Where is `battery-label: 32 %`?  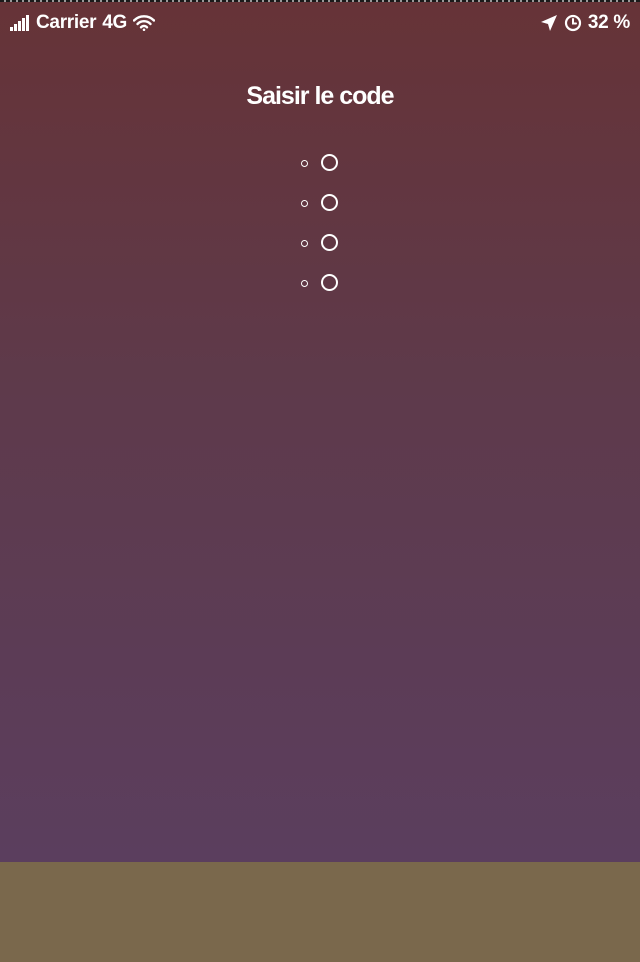 battery-label: 32 % is located at coordinates (608, 22).